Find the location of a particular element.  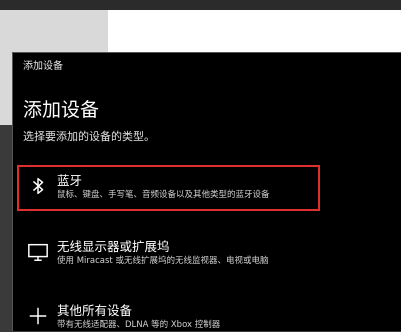

dialog-subtitle: 选择要添加的设备的类型。 is located at coordinates (89, 136).